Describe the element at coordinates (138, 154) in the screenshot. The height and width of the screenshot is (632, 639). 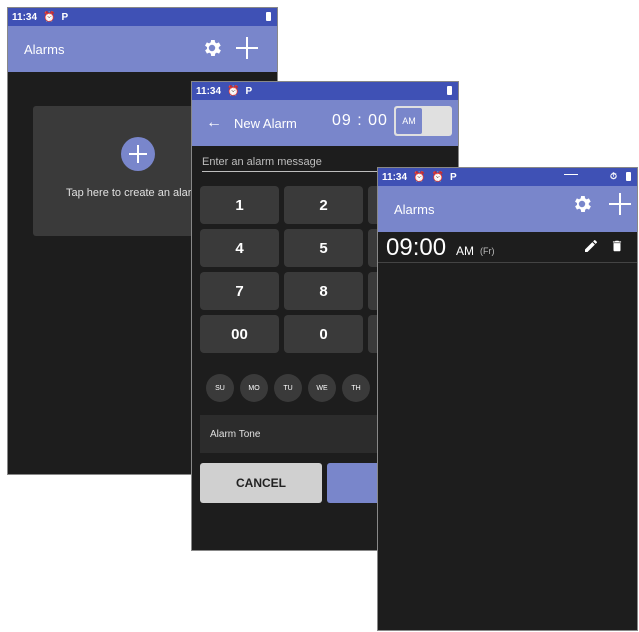
I see `plus-circle-icon` at that location.